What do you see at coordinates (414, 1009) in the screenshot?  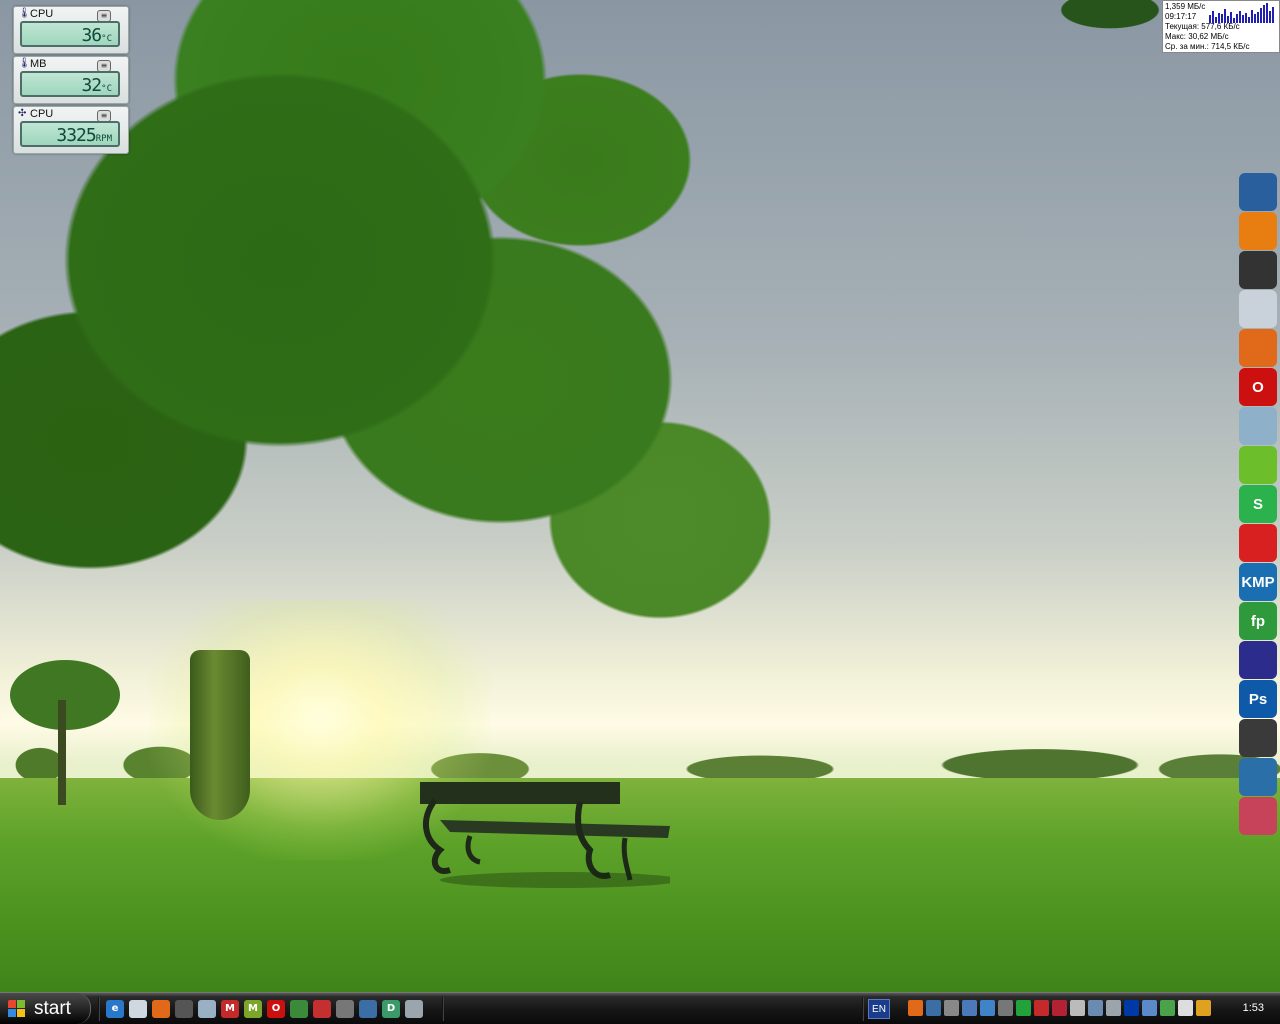 I see `drive-icon` at bounding box center [414, 1009].